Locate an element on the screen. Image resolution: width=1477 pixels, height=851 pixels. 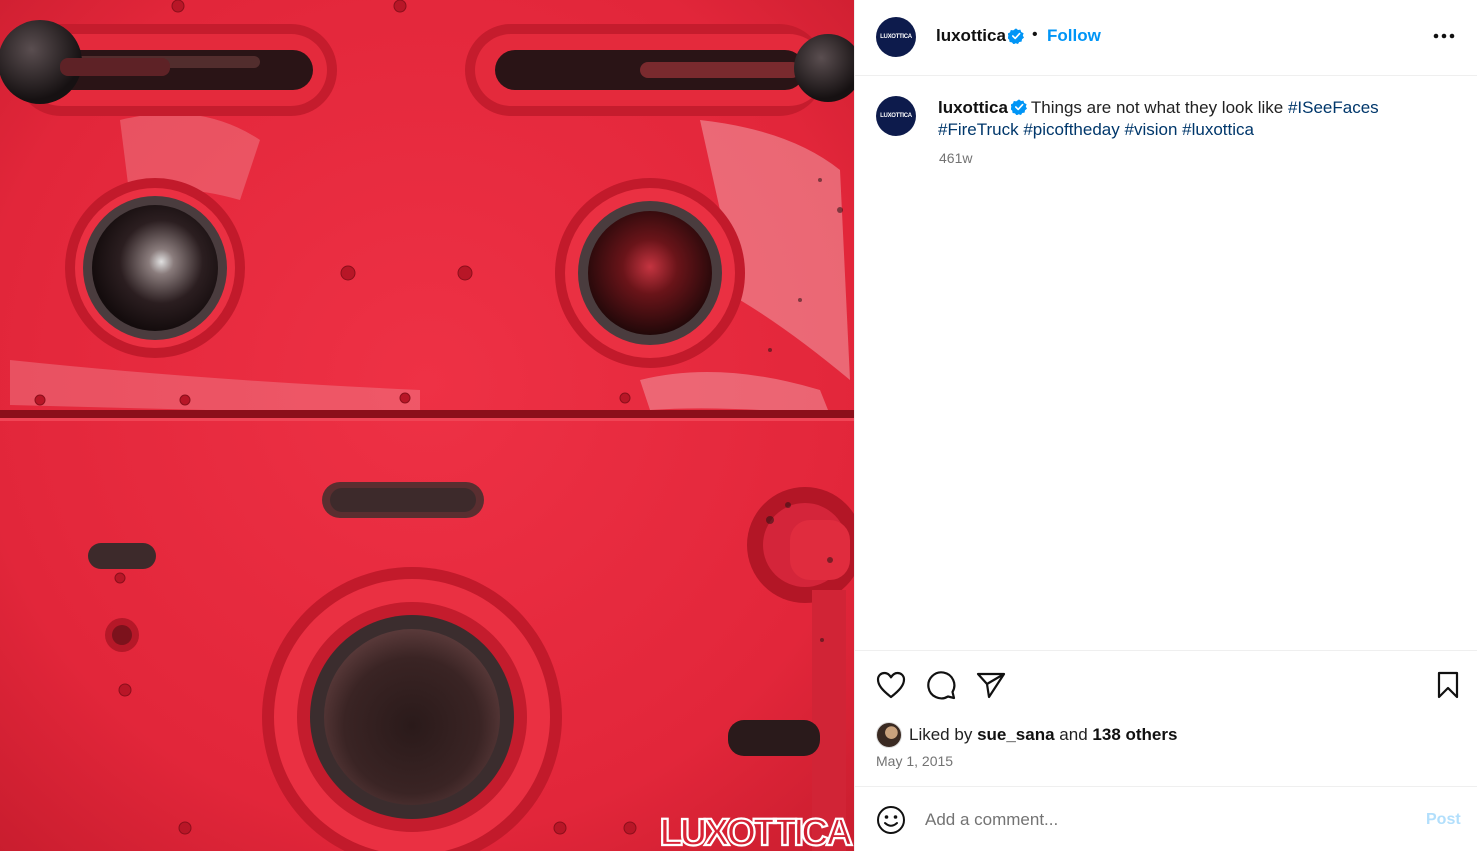
likes-others-link: 138 others is located at coordinates (1134, 735).